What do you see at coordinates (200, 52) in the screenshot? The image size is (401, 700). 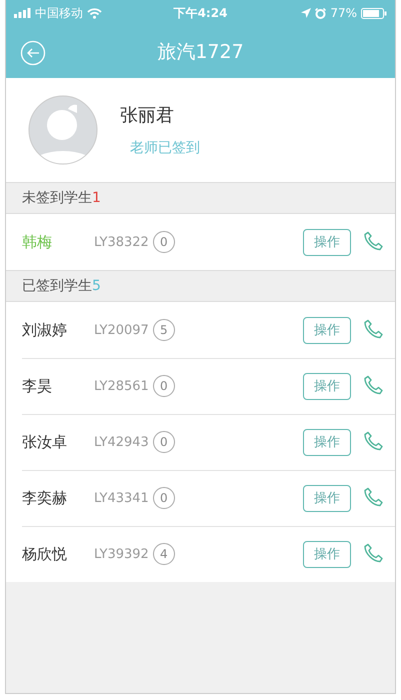 I see `page-title: 旅汽1727` at bounding box center [200, 52].